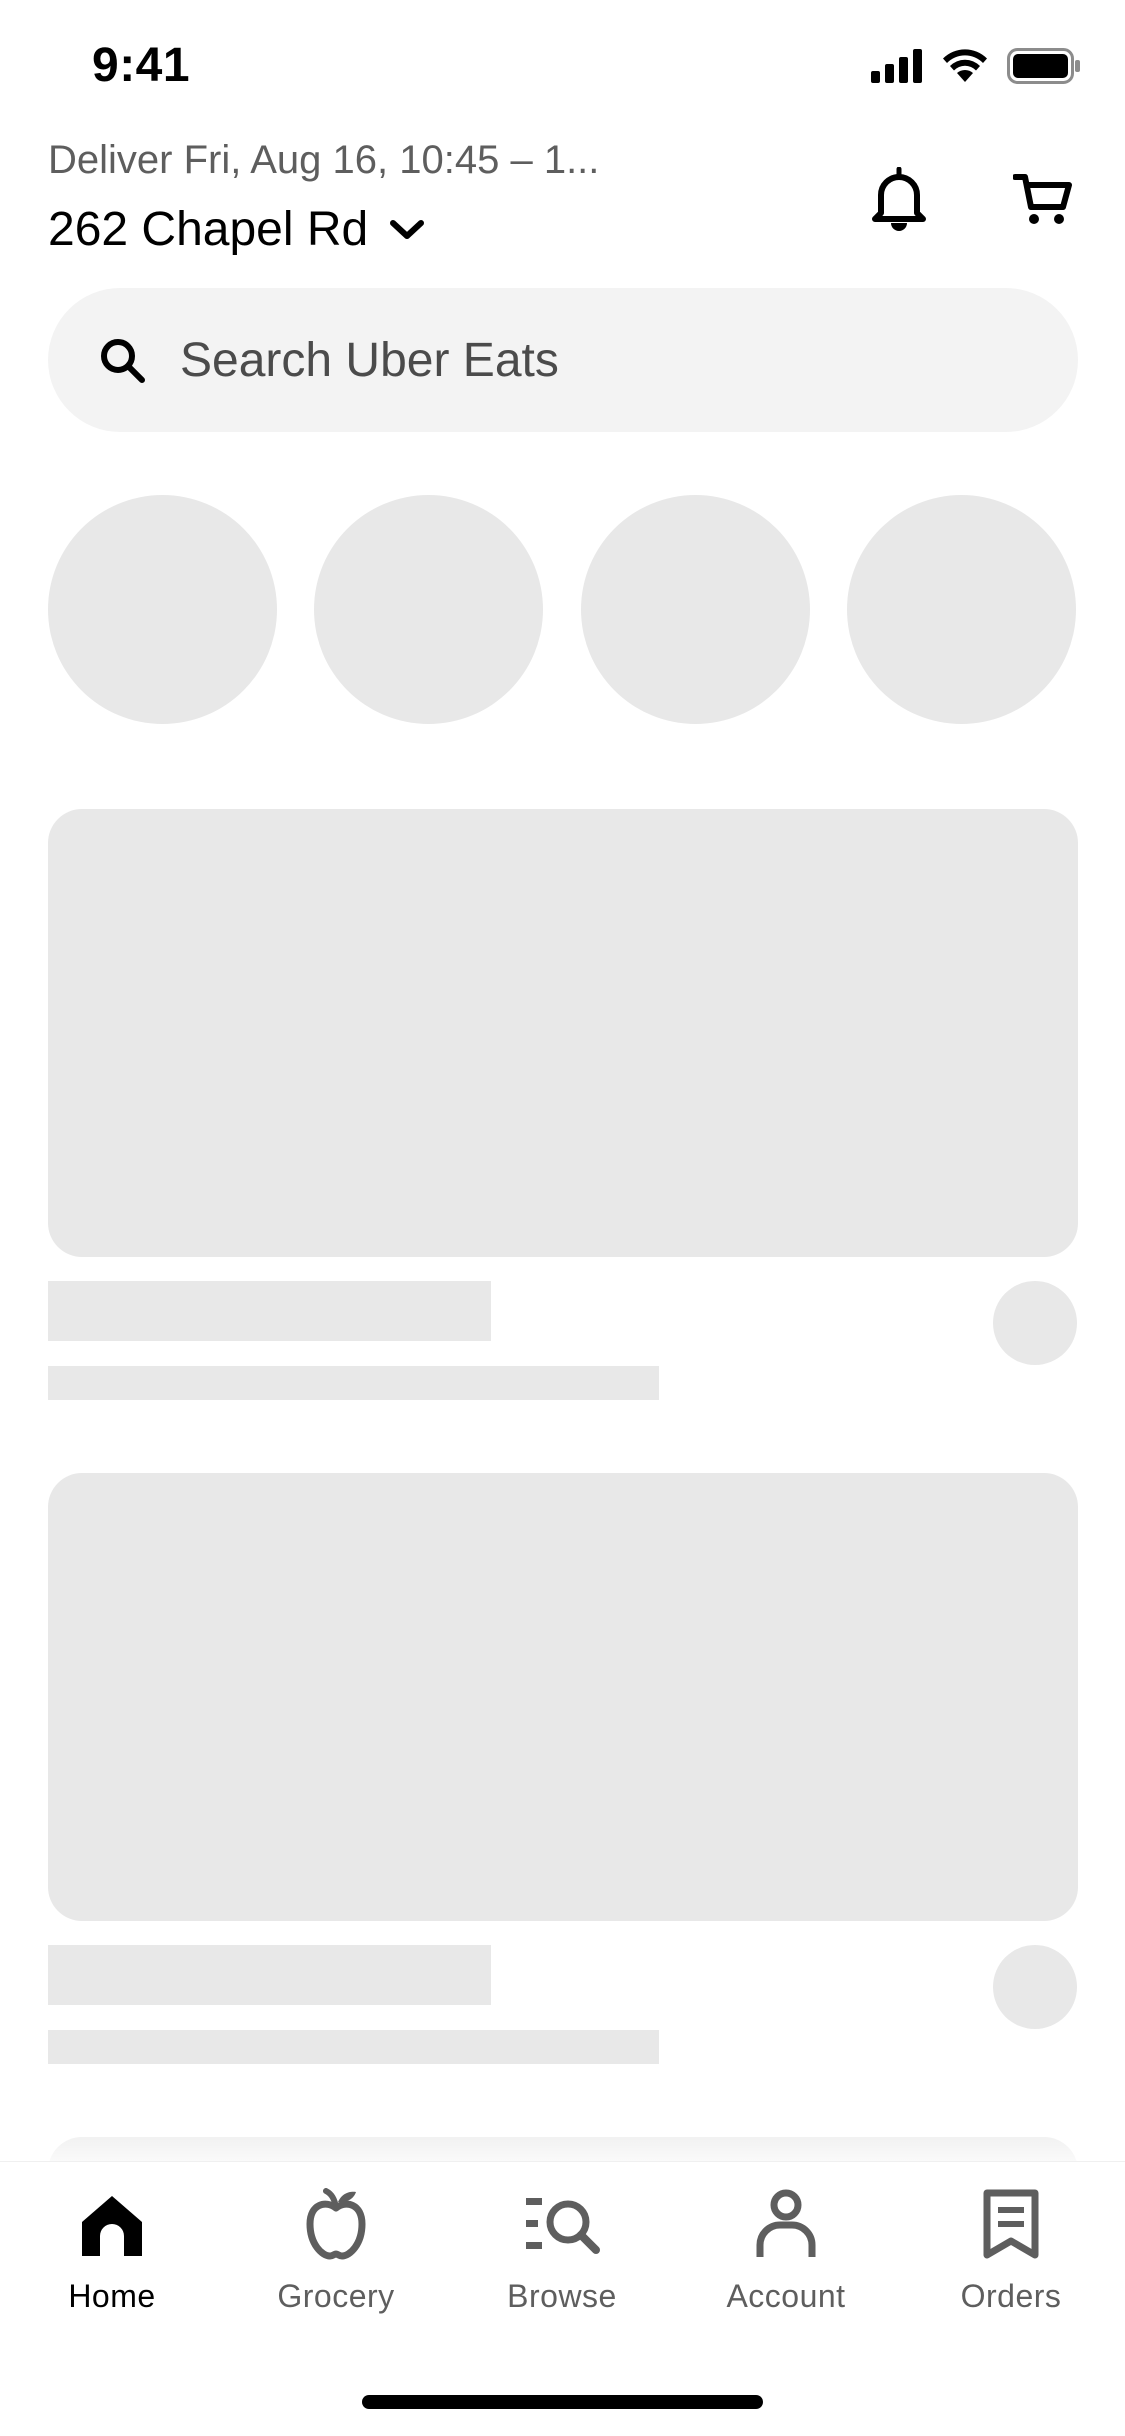 The height and width of the screenshot is (2436, 1125). I want to click on tab-account-label: Account, so click(786, 2296).